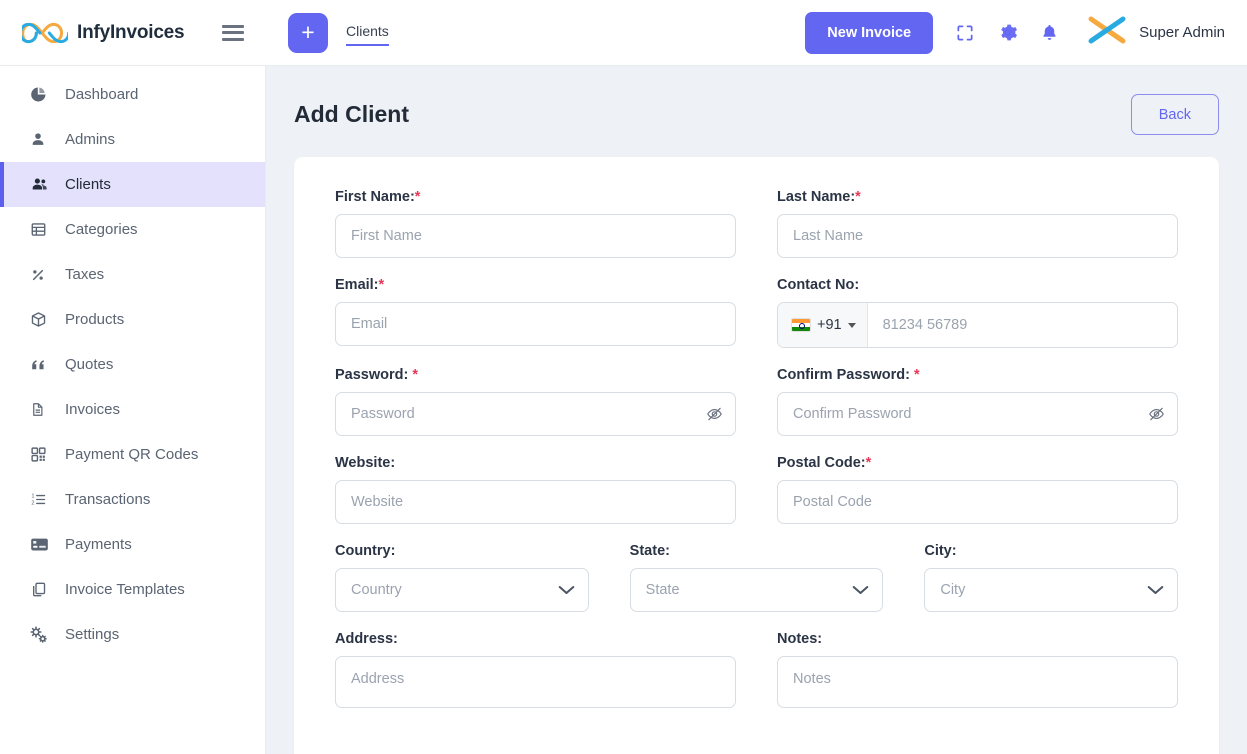 This screenshot has width=1247, height=754. Describe the element at coordinates (125, 589) in the screenshot. I see `sidebar-item-label: Invoice Templates` at that location.